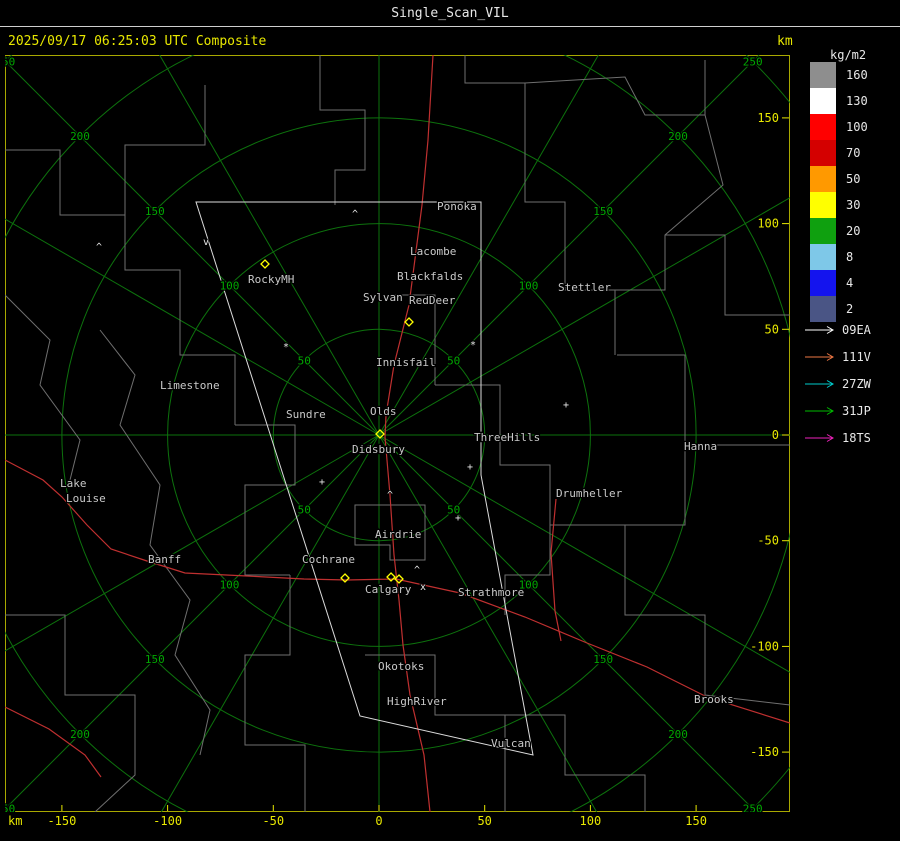 The image size is (900, 841). I want to click on bottom-axis-tick-label: -150, so click(62, 821).